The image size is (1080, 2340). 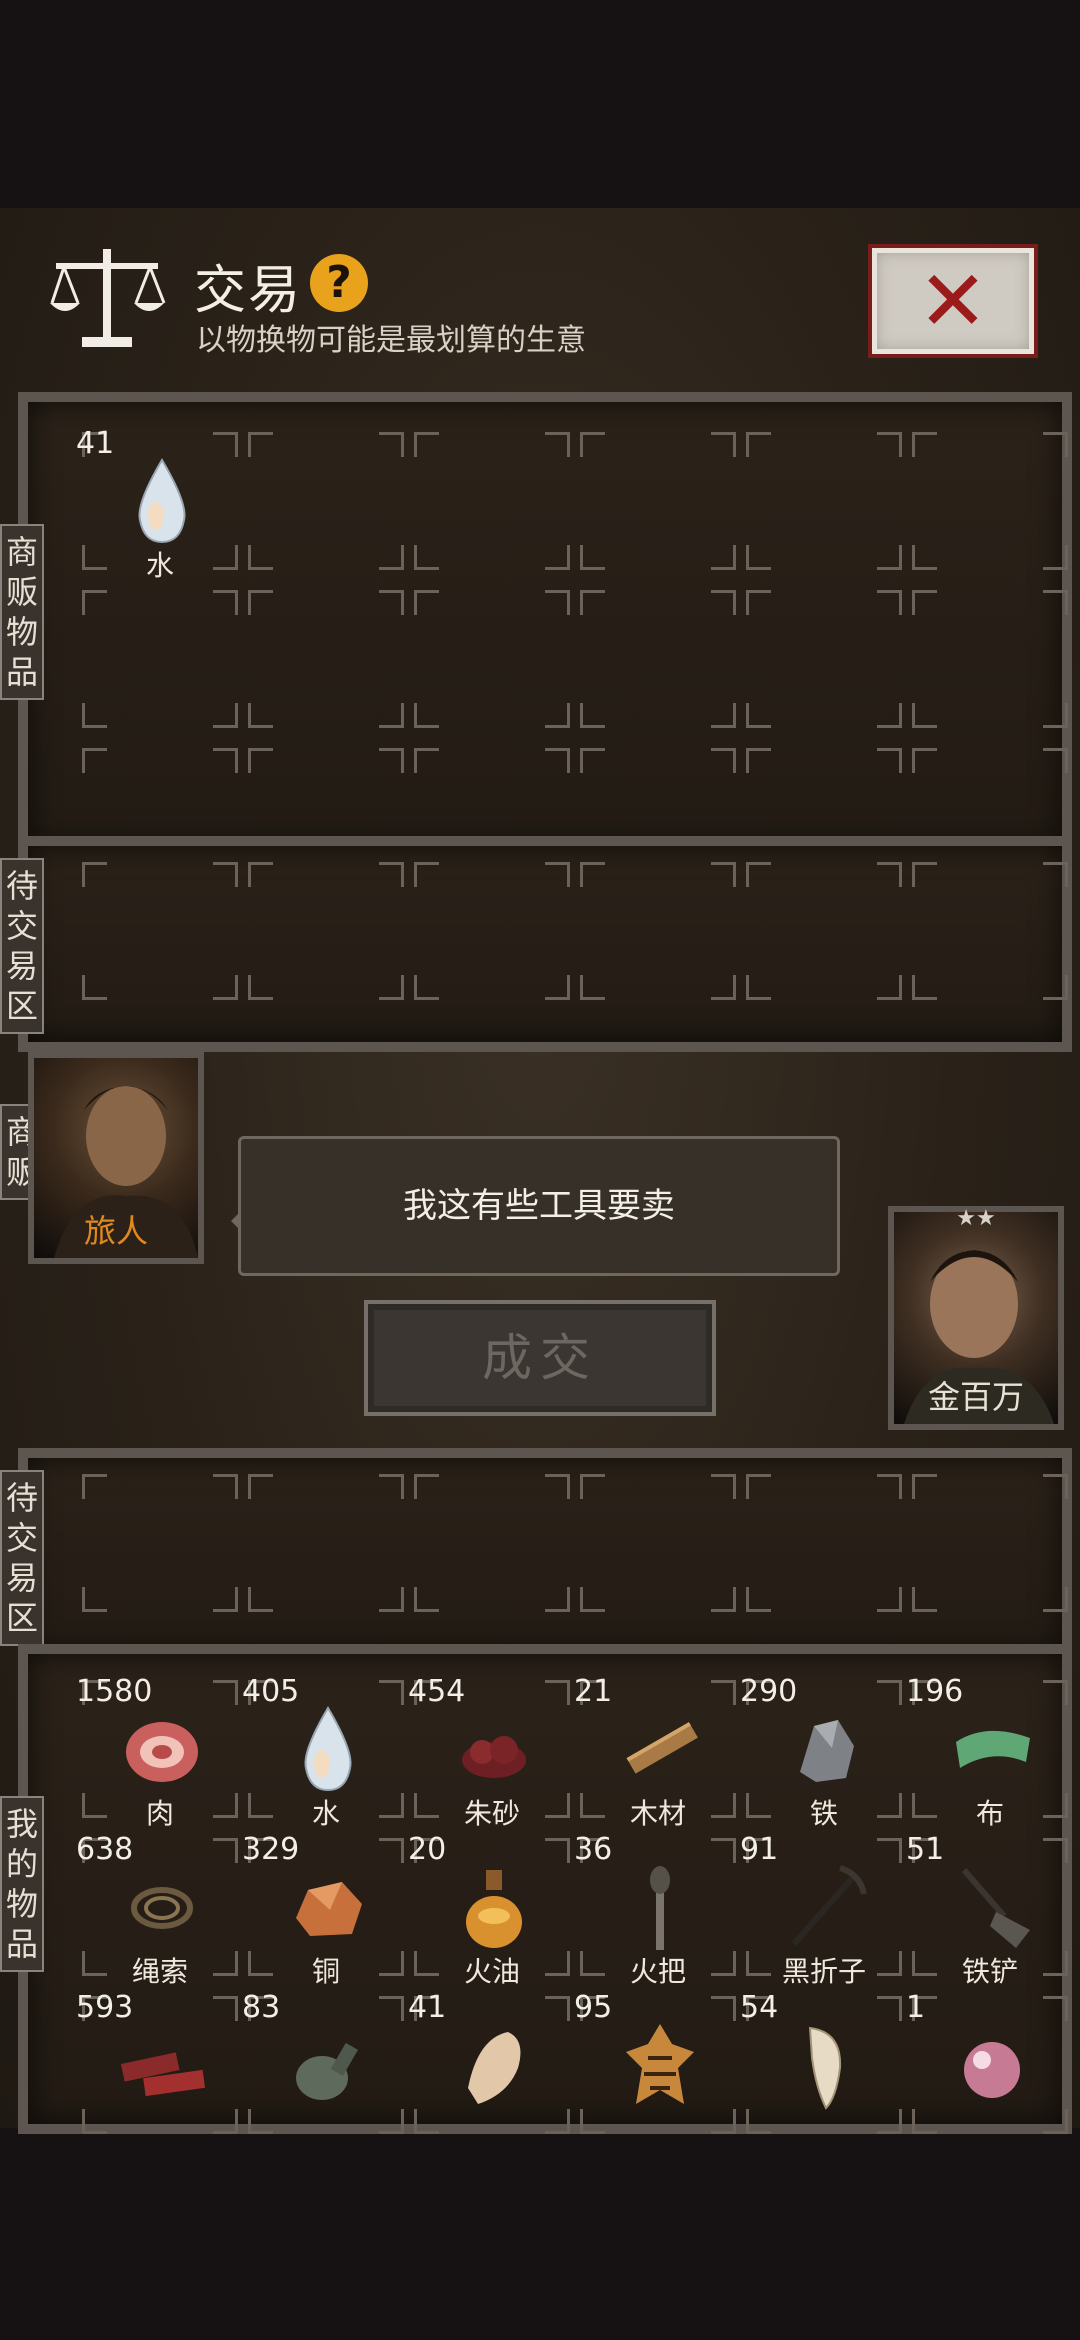 What do you see at coordinates (662, 1748) in the screenshot?
I see `wood-icon` at bounding box center [662, 1748].